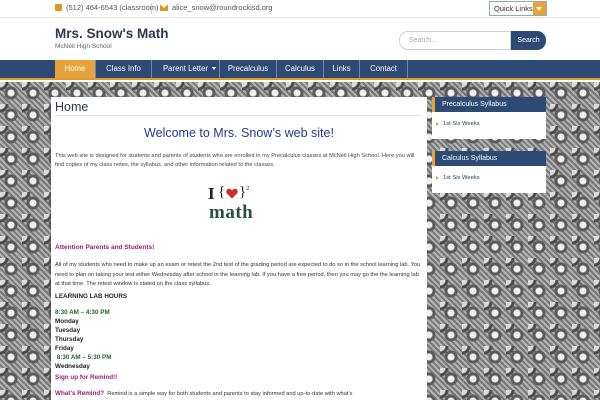  I want to click on nav-label: Contact, so click(383, 68).